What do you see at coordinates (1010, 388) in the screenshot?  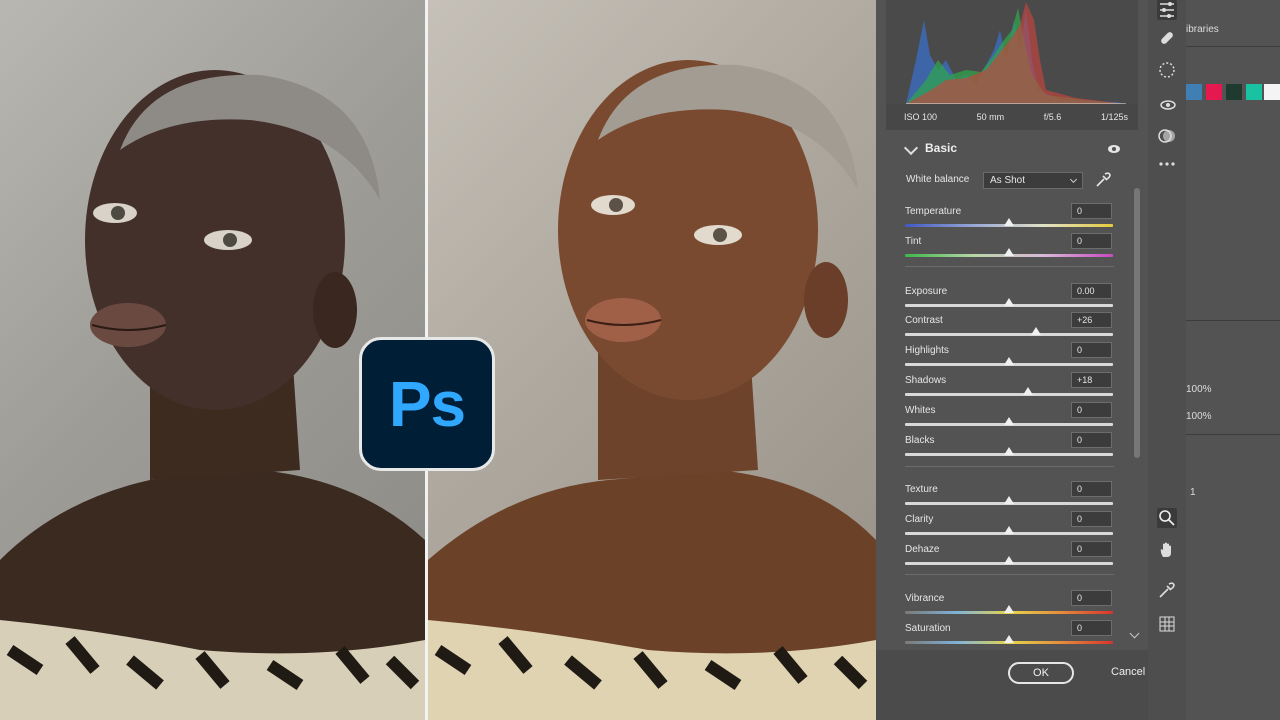 I see `slider-shadows: Shadows +18` at bounding box center [1010, 388].